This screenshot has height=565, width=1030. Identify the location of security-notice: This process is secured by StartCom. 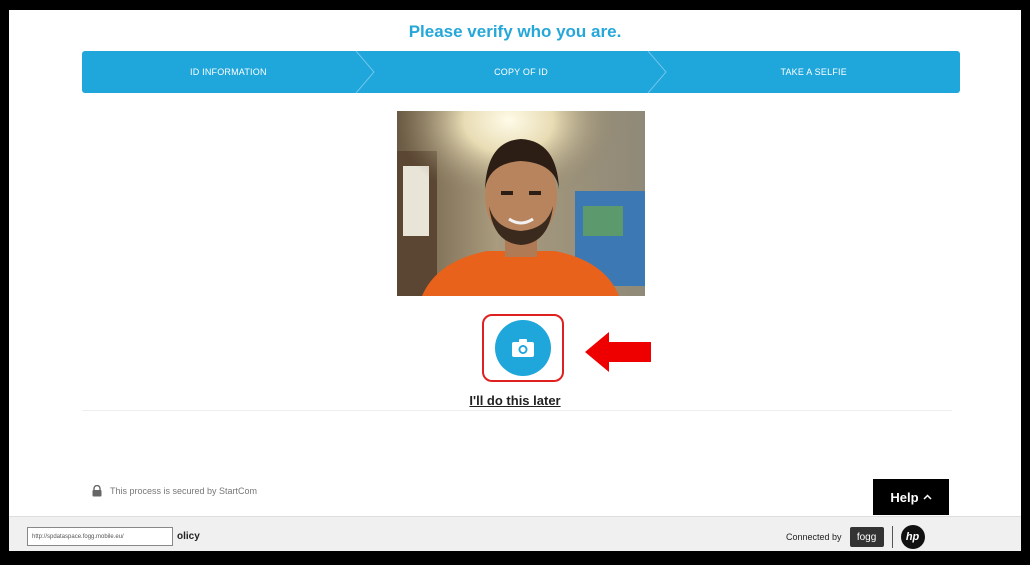
(174, 491).